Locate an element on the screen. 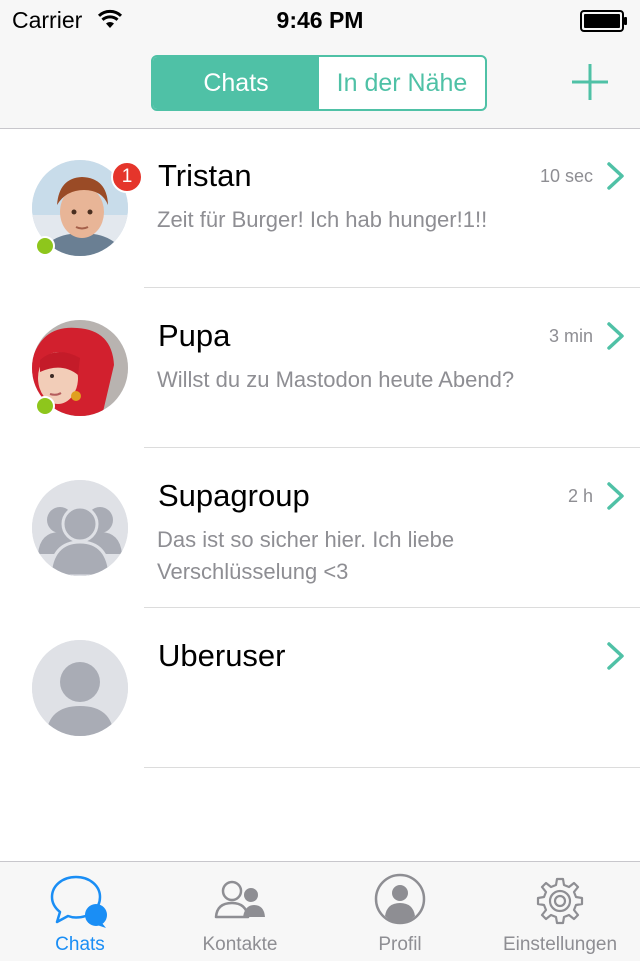 This screenshot has height=961, width=640. gear-icon is located at coordinates (560, 901).